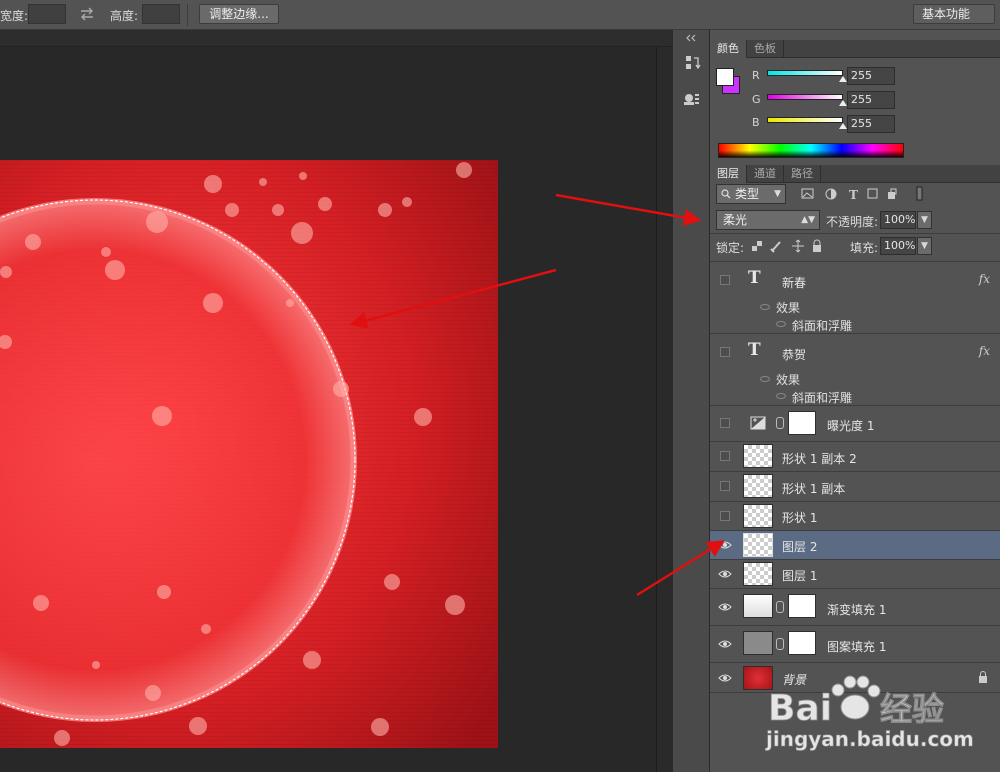 This screenshot has height=772, width=1000. Describe the element at coordinates (725, 77) in the screenshot. I see `foreground-color-swatch` at that location.